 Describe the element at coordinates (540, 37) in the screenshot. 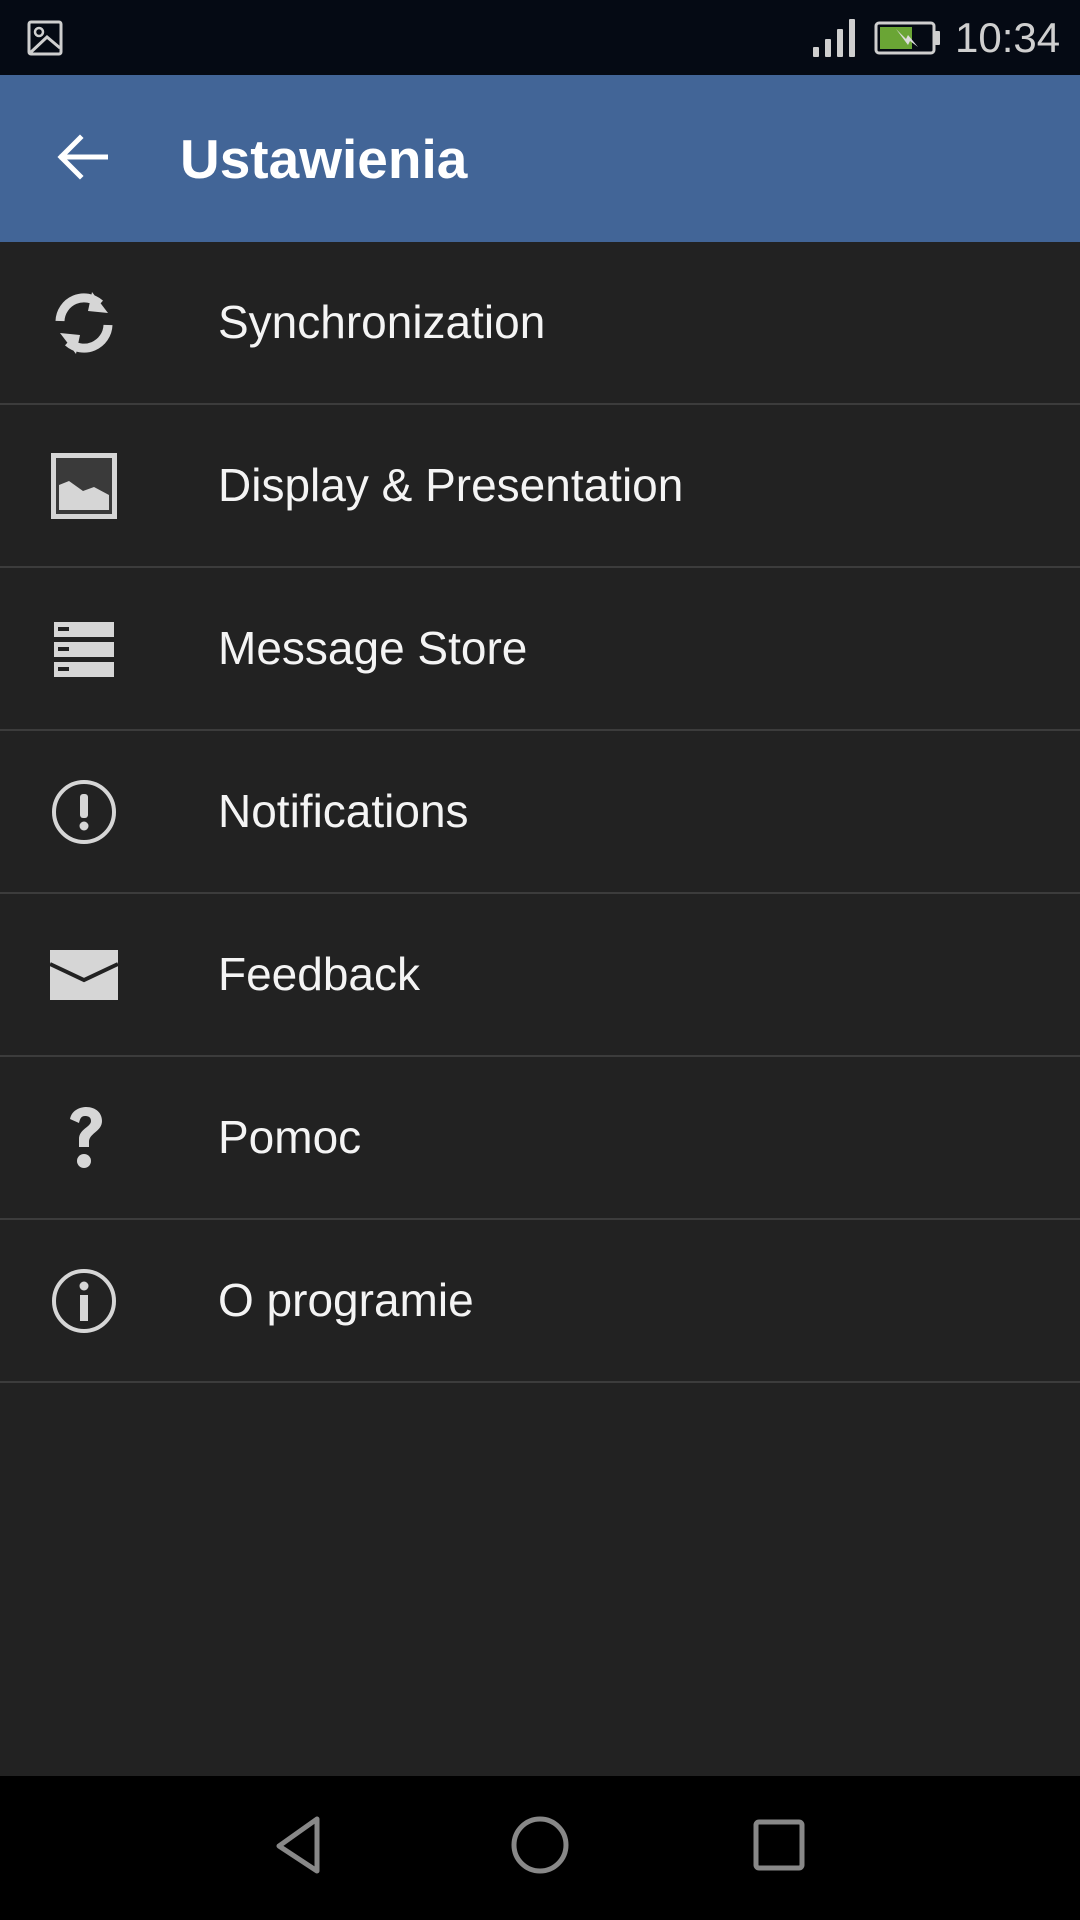

I see `status-bar: 10:34` at that location.